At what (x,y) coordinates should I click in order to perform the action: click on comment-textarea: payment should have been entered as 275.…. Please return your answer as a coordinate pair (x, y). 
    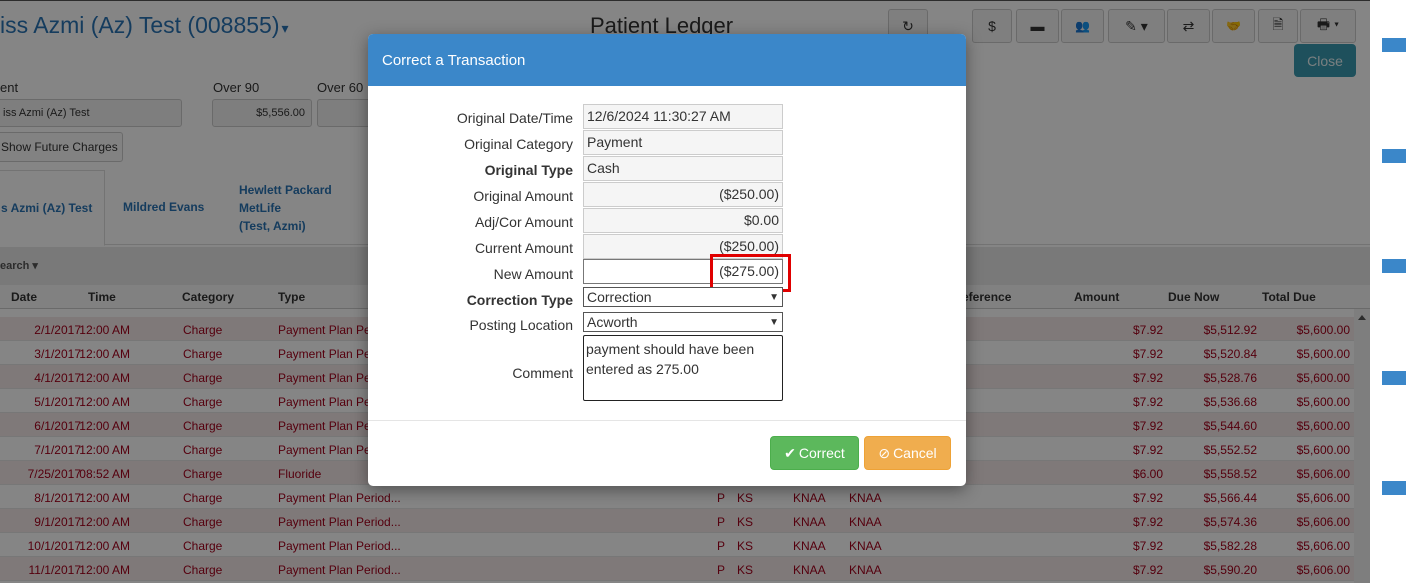
    Looking at the image, I should click on (683, 368).